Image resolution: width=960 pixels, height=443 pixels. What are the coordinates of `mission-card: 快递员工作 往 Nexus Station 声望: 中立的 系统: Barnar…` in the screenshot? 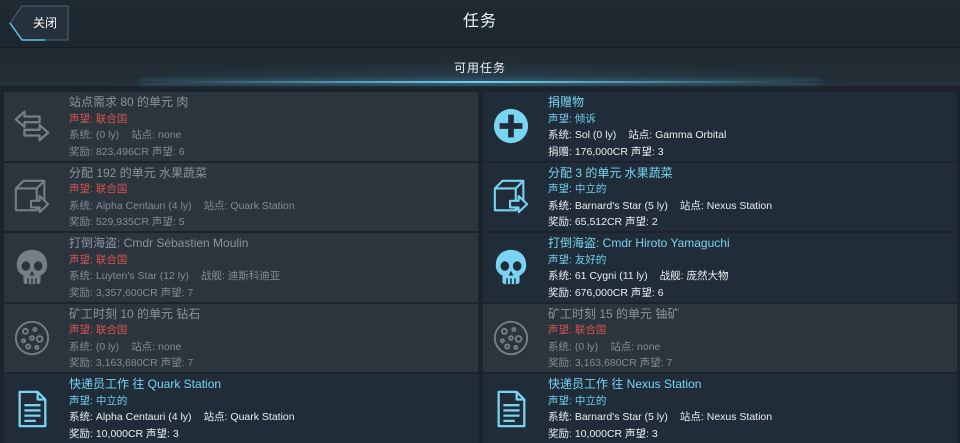 It's located at (720, 408).